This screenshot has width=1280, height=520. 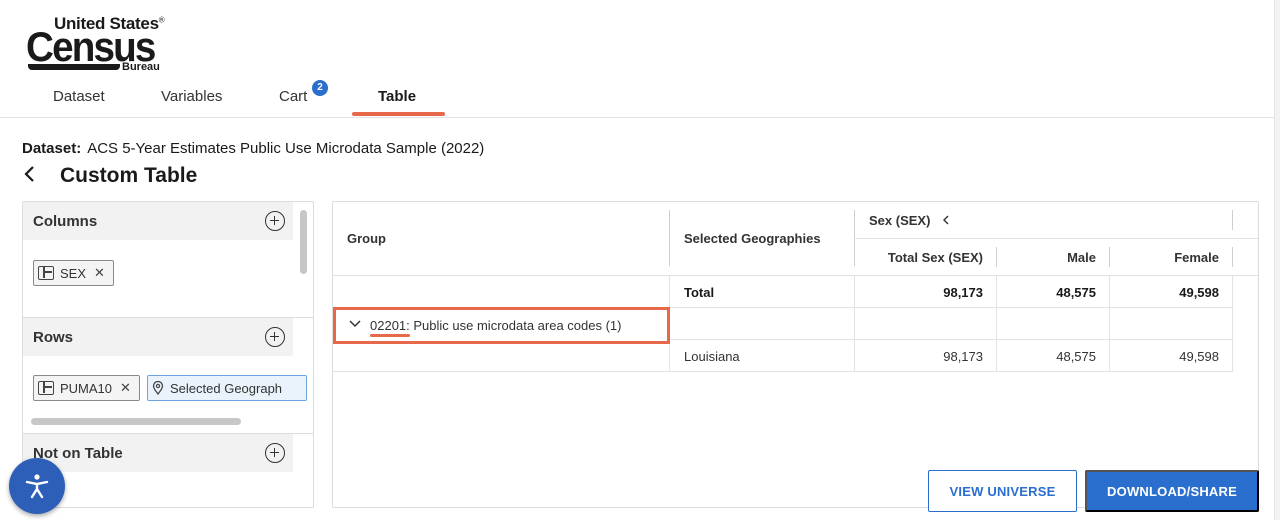 What do you see at coordinates (390, 335) in the screenshot?
I see `code-underline` at bounding box center [390, 335].